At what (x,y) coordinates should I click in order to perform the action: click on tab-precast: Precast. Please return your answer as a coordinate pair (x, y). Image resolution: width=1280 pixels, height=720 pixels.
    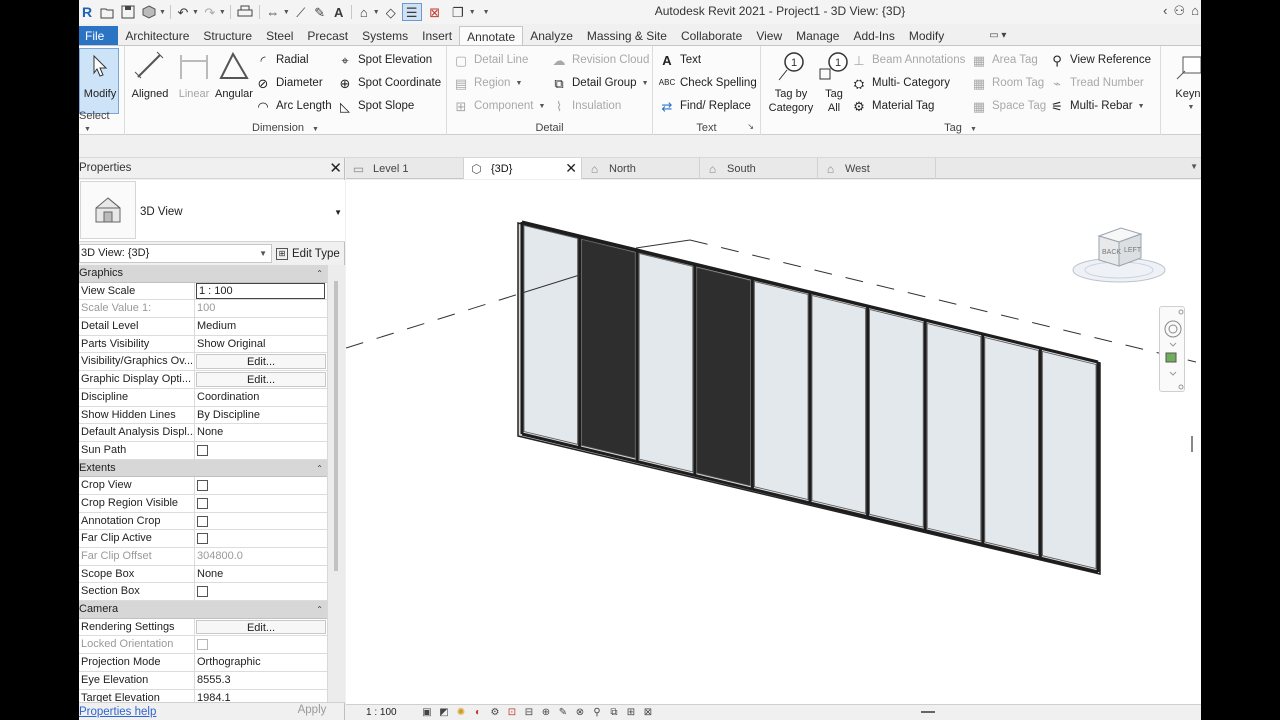
    Looking at the image, I should click on (327, 36).